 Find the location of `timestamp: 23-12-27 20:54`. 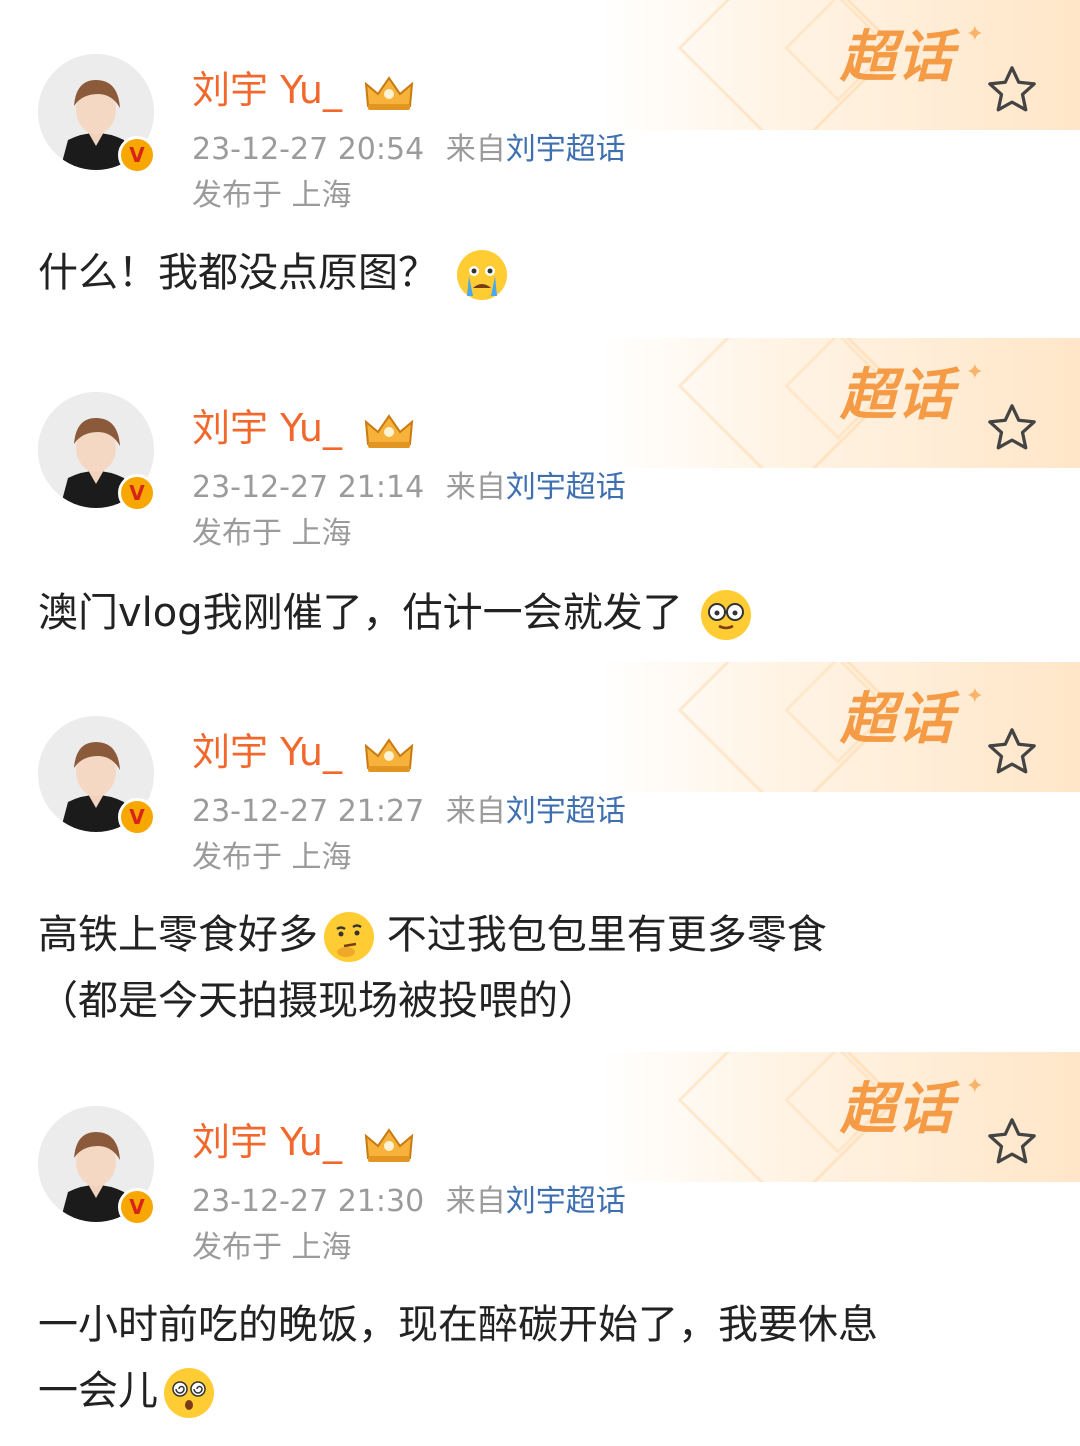

timestamp: 23-12-27 20:54 is located at coordinates (308, 149).